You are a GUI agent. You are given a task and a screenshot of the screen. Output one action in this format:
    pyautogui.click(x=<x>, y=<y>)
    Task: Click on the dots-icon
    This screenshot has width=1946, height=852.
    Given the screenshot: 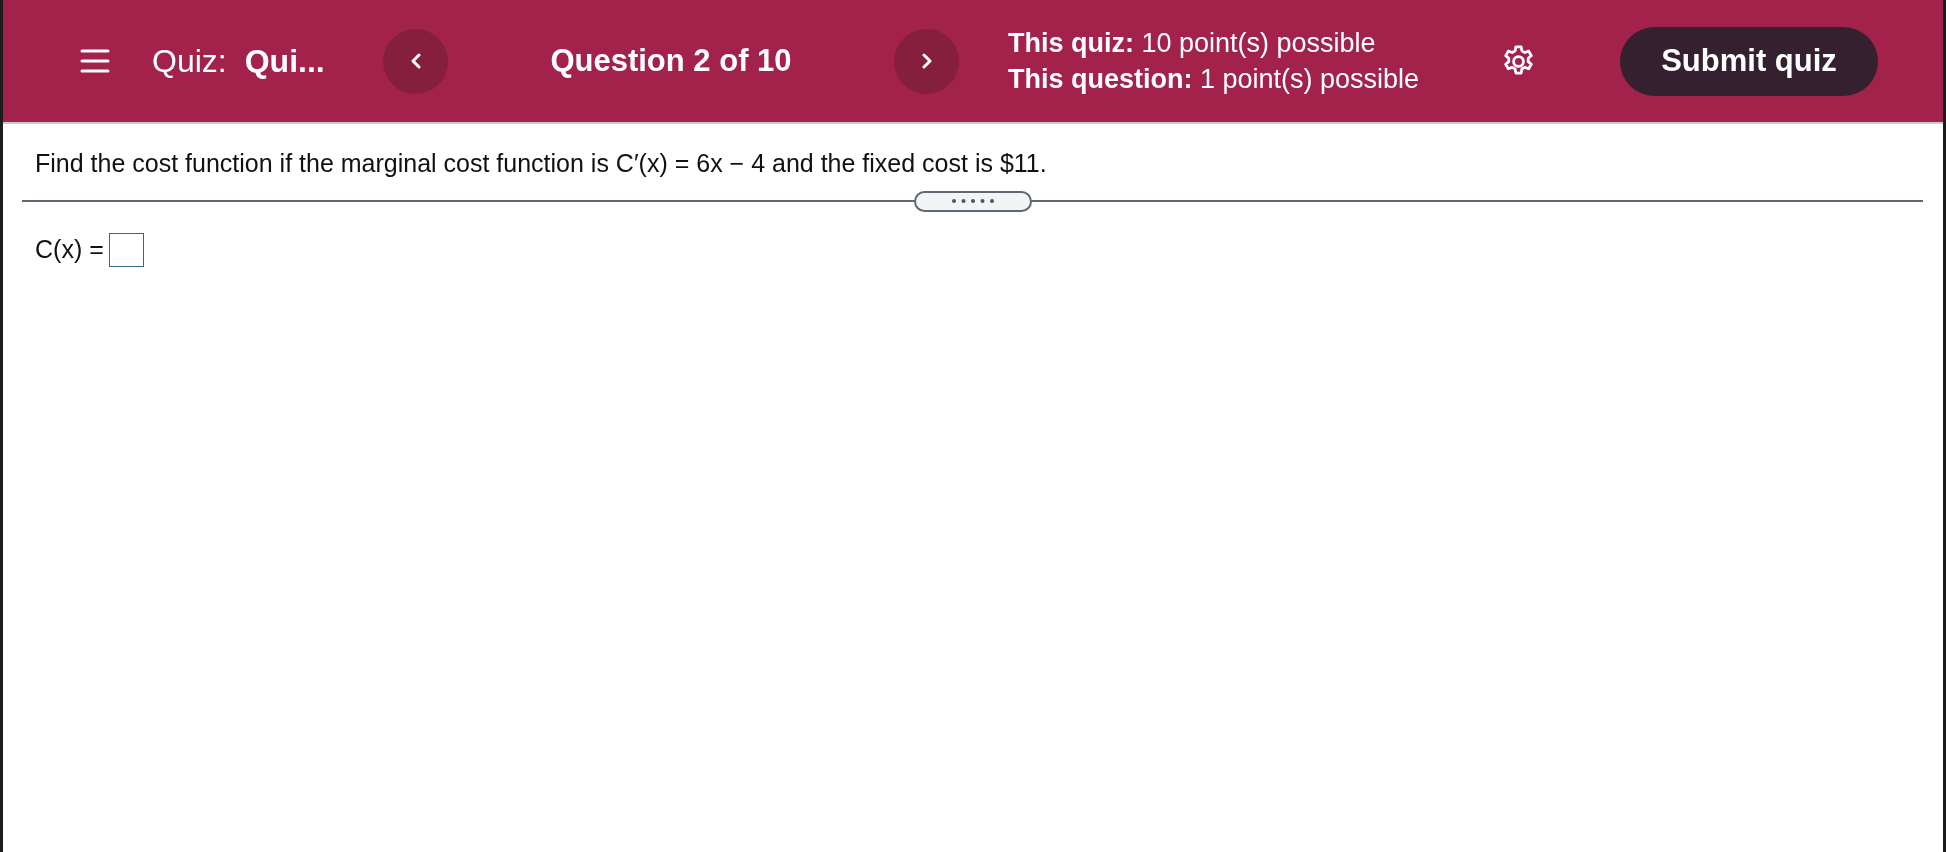 What is the action you would take?
    pyautogui.click(x=972, y=201)
    